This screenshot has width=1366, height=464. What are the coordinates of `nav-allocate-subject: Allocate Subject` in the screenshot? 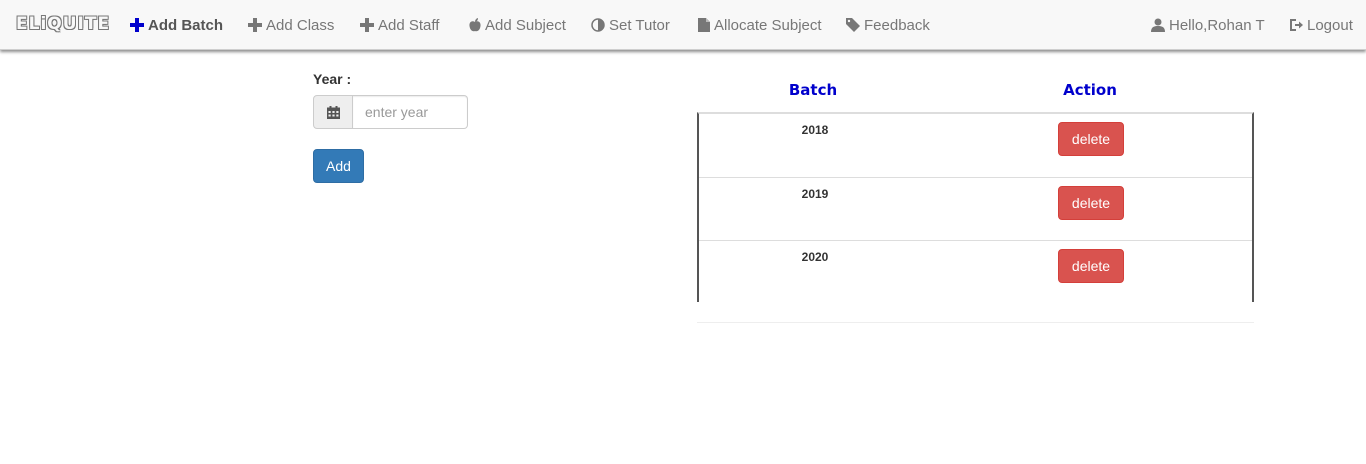 It's located at (760, 25).